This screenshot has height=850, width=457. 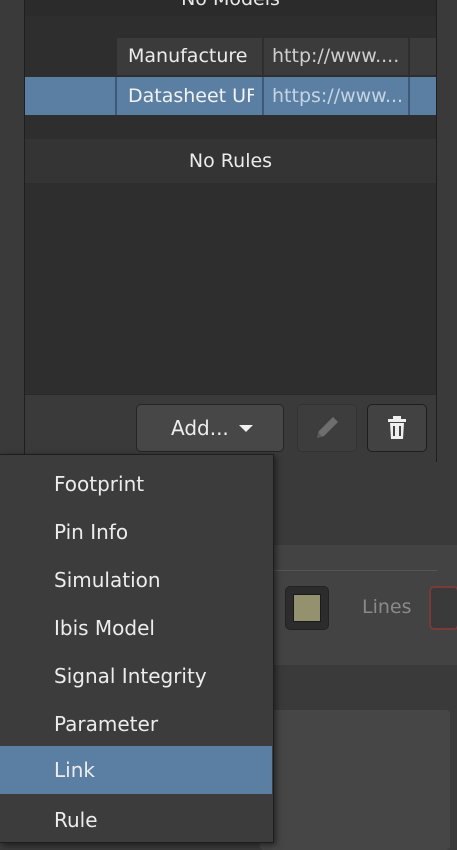 I want to click on menu-item-label: Signal Integrity, so click(x=130, y=676).